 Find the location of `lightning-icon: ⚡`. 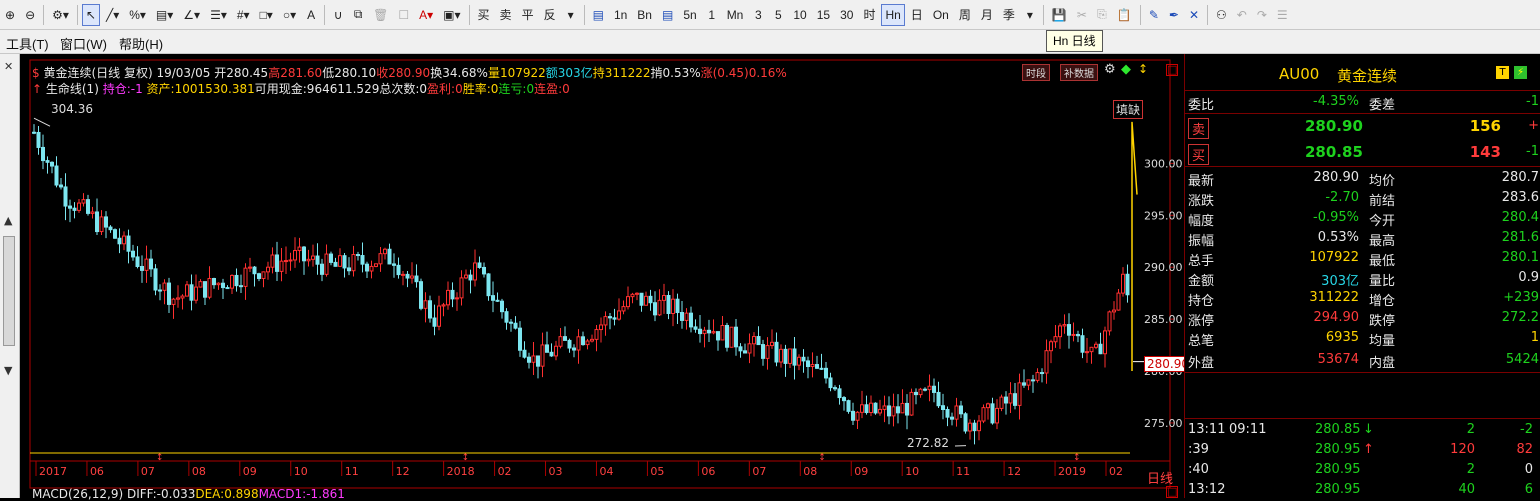

lightning-icon: ⚡ is located at coordinates (1520, 72).